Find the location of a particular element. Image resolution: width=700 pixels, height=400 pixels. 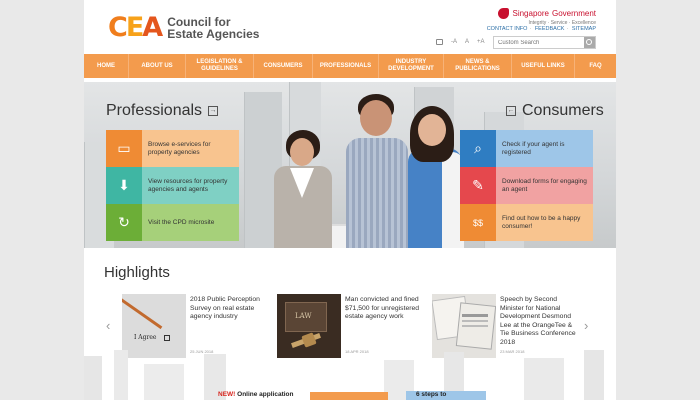

tile-happy-consumer-label: Find out how to be a happy consumer! is located at coordinates (541, 222).